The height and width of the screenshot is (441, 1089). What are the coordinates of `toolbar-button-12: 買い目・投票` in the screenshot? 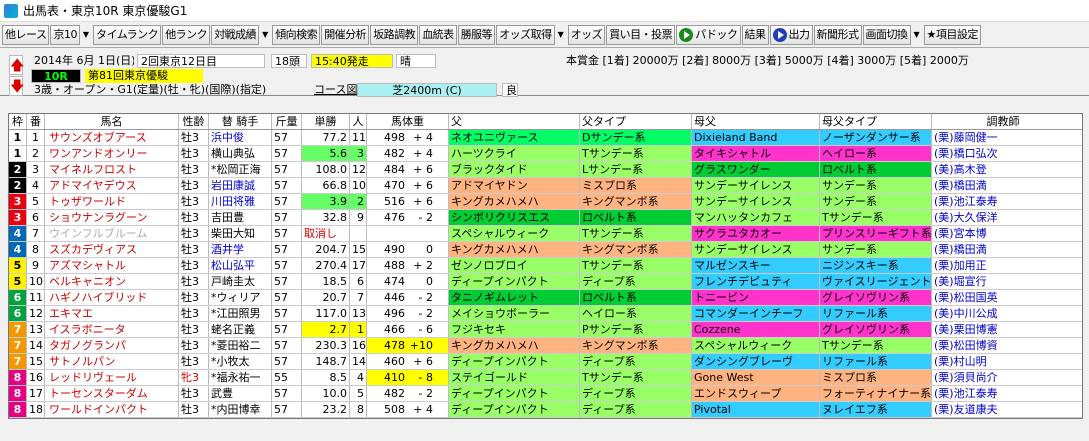 It's located at (641, 34).